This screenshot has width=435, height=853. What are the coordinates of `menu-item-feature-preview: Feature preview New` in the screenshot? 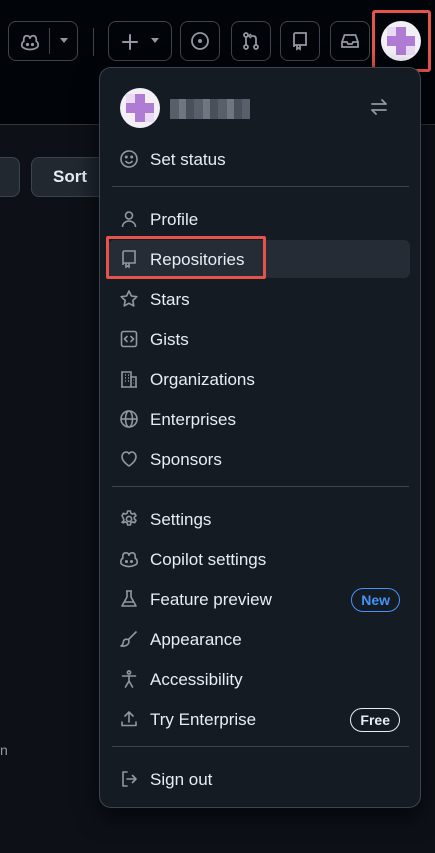 It's located at (259, 599).